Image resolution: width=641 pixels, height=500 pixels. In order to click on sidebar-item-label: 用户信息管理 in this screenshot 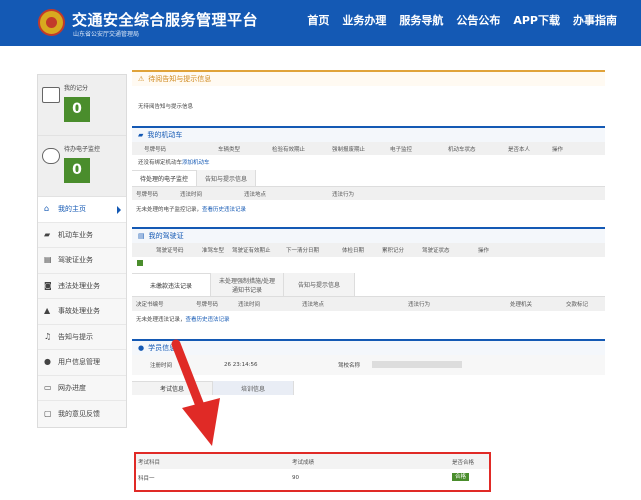, I will do `click(79, 362)`.